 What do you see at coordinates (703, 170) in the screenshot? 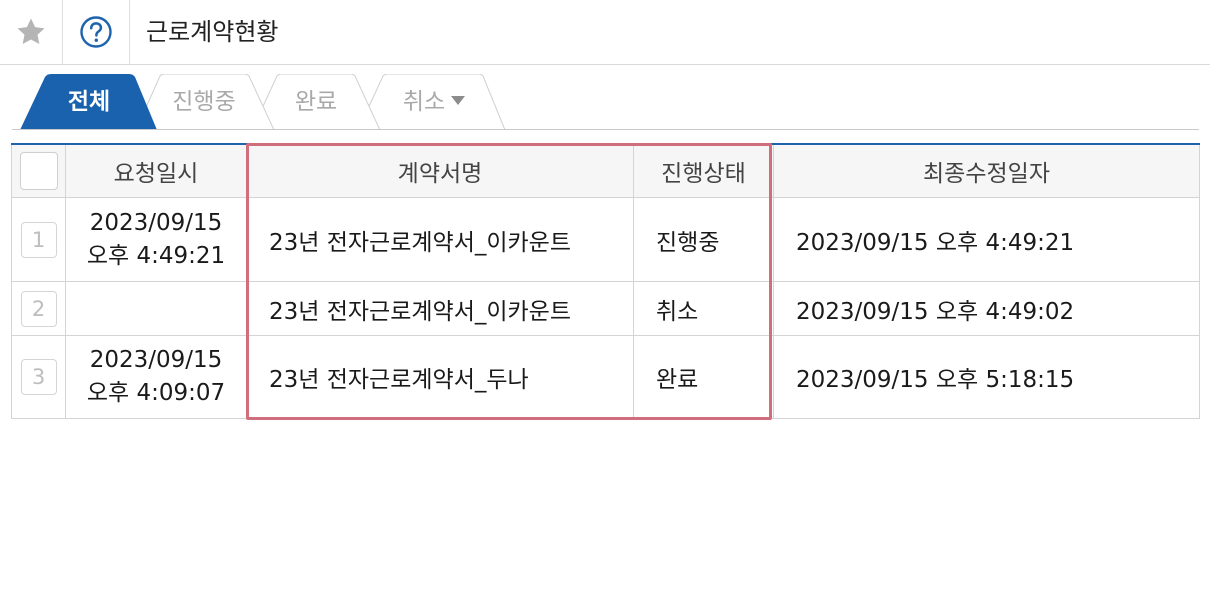
I see `header-status: 진행상태` at bounding box center [703, 170].